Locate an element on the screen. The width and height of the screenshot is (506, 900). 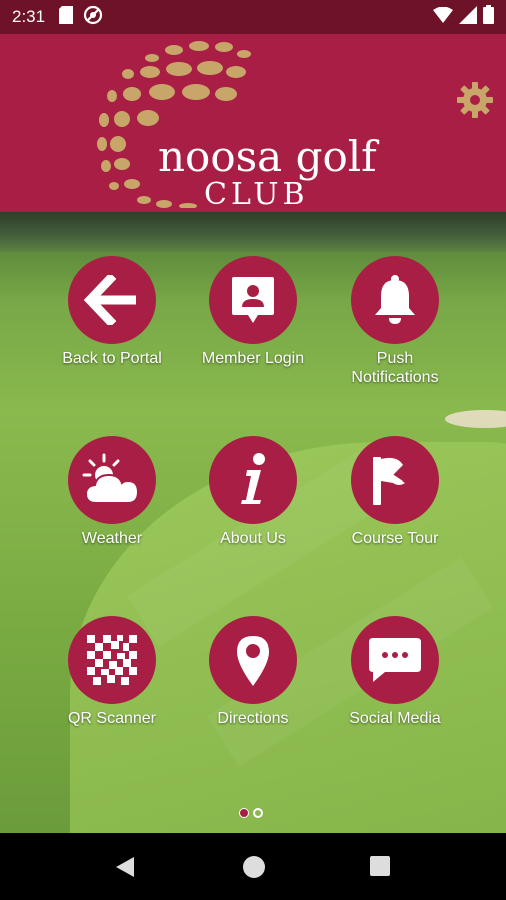
grid-item-member-login: Member Login is located at coordinates (253, 312).